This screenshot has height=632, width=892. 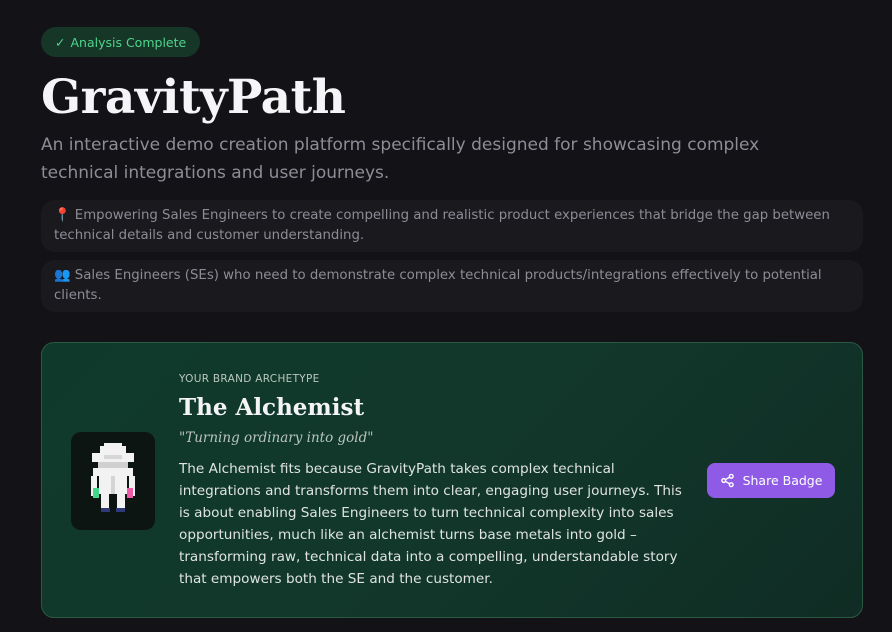 I want to click on archetype-eyebrow: YOUR BRAND ARCHETYPE, so click(x=249, y=379).